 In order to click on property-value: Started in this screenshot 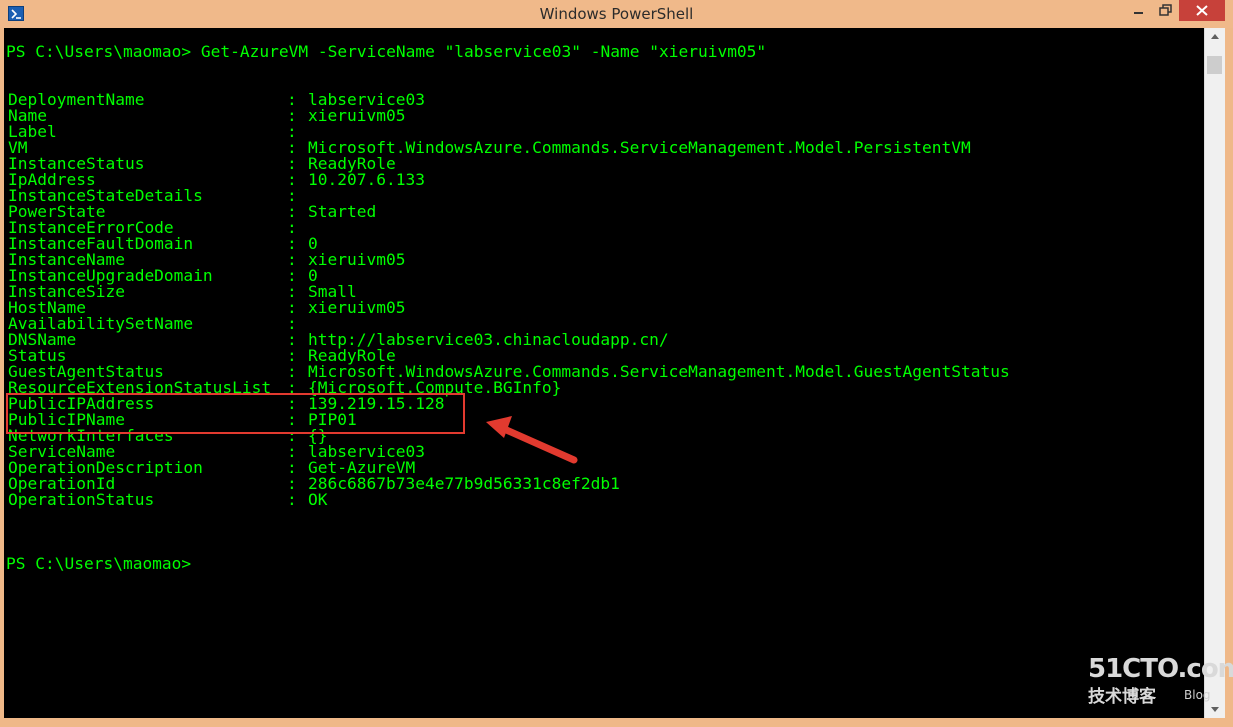, I will do `click(342, 211)`.